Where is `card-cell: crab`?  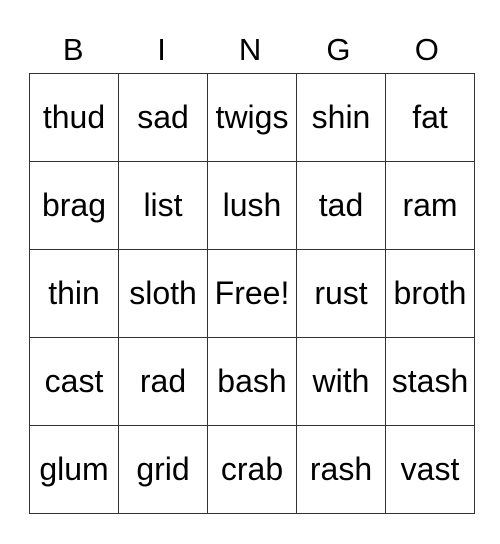 card-cell: crab is located at coordinates (252, 469).